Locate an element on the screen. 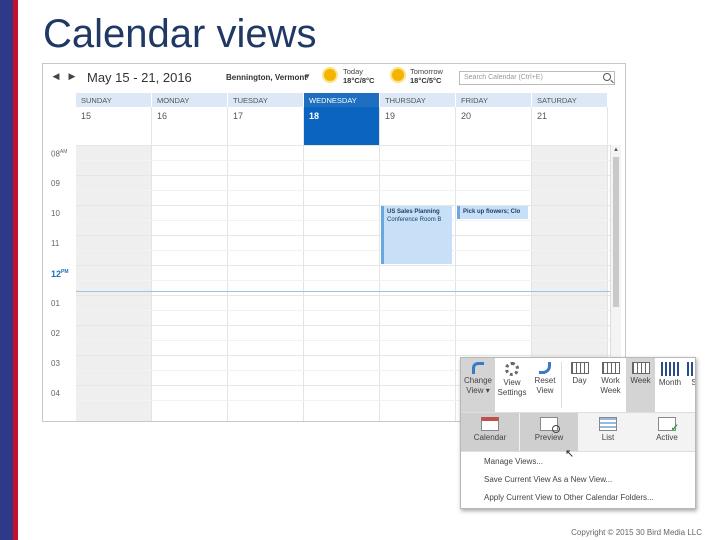 The image size is (720, 540). calendar-view-icon is located at coordinates (490, 424).